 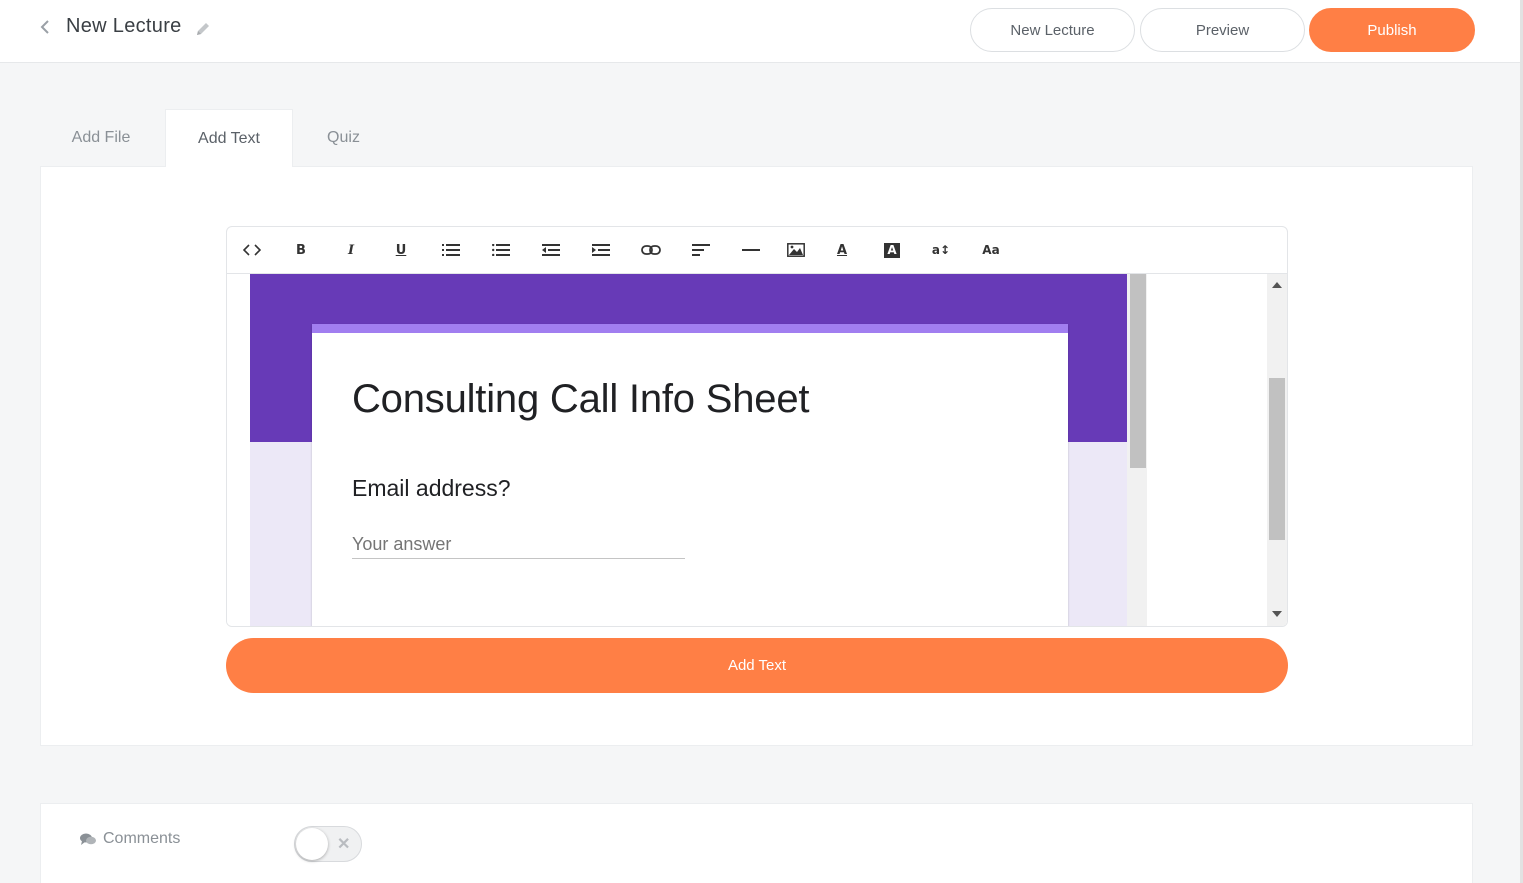 What do you see at coordinates (757, 665) in the screenshot?
I see `add-text-button: Add Text` at bounding box center [757, 665].